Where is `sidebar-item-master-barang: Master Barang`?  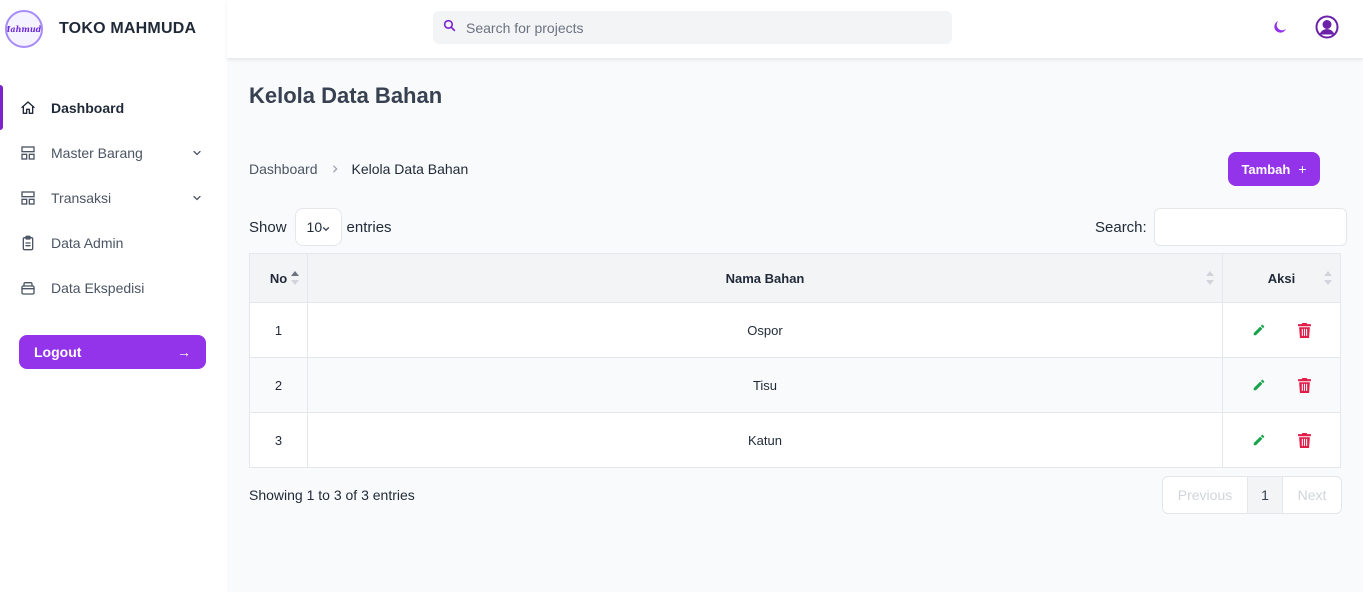
sidebar-item-master-barang: Master Barang is located at coordinates (113, 152).